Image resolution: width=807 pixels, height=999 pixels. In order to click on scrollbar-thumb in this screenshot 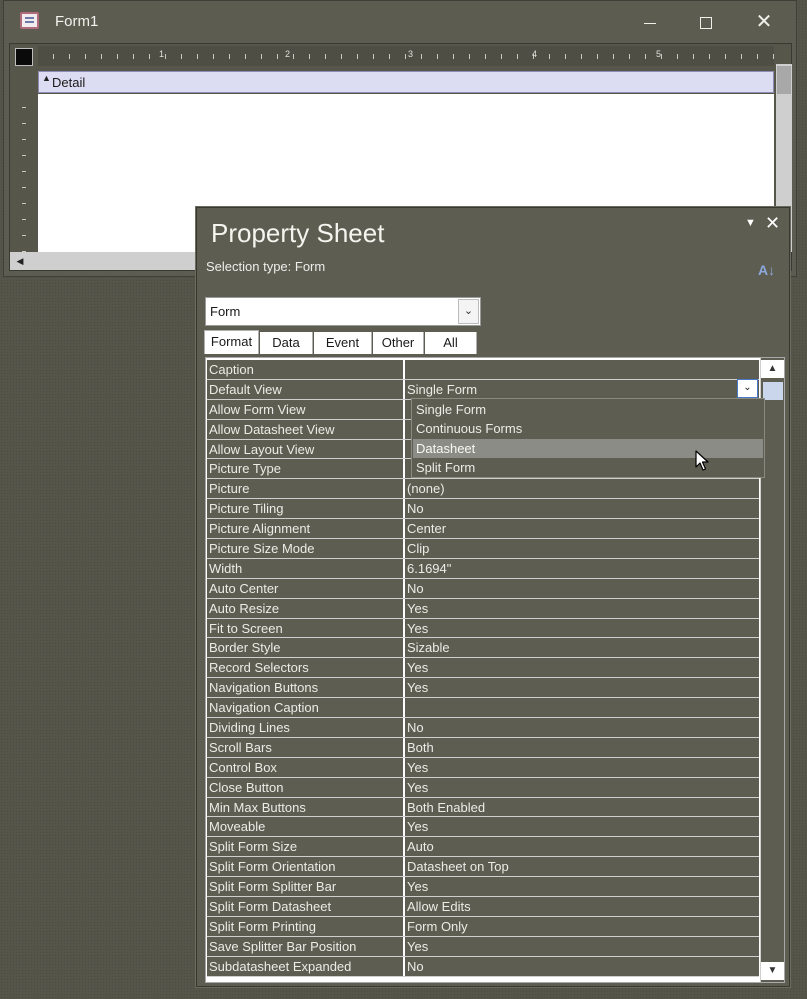, I will do `click(784, 80)`.